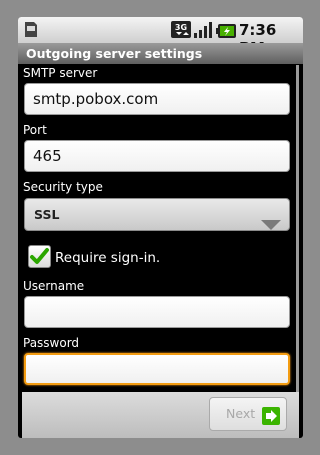 The width and height of the screenshot is (320, 455). I want to click on next-button: Next, so click(248, 414).